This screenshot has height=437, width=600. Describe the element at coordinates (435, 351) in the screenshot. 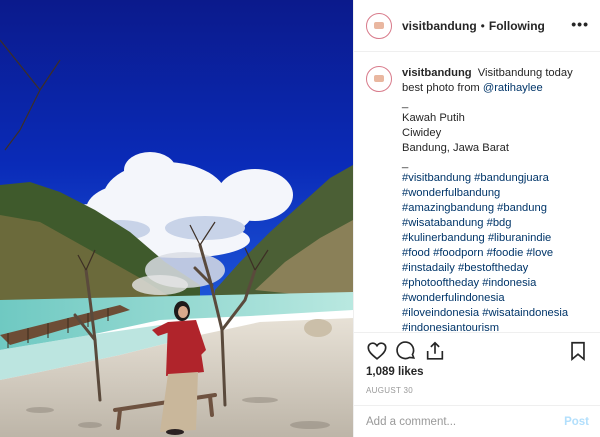

I see `share-icon` at that location.